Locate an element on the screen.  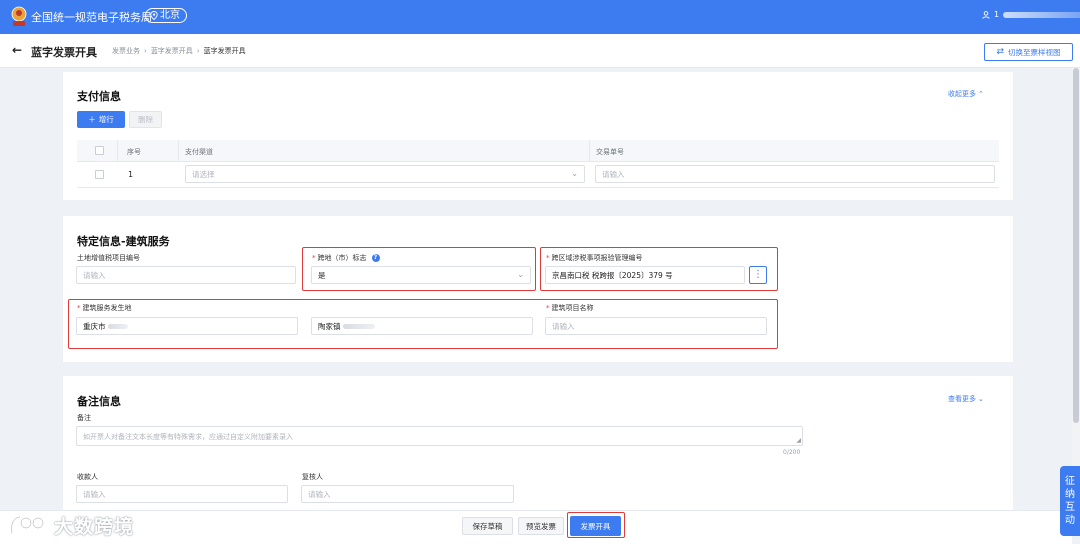
payee-label-text: 收款人 is located at coordinates (87, 477).